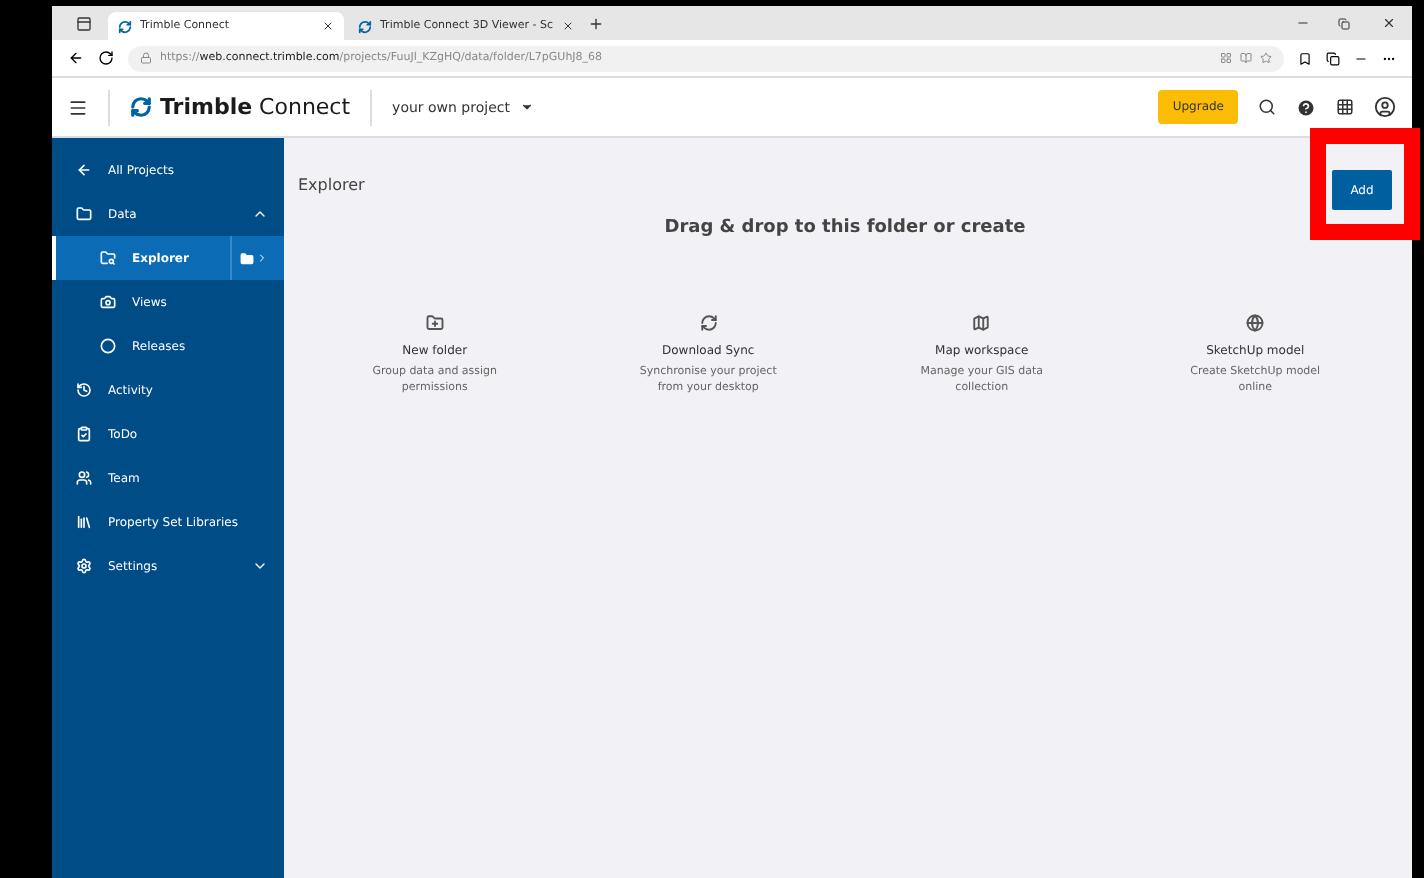 This screenshot has height=878, width=1424. What do you see at coordinates (1226, 58) in the screenshot?
I see `app-grid-icon` at bounding box center [1226, 58].